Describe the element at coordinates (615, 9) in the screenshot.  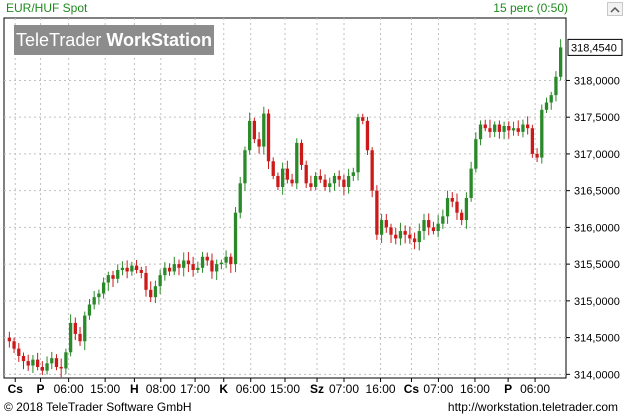
I see `scroll-up-button` at that location.